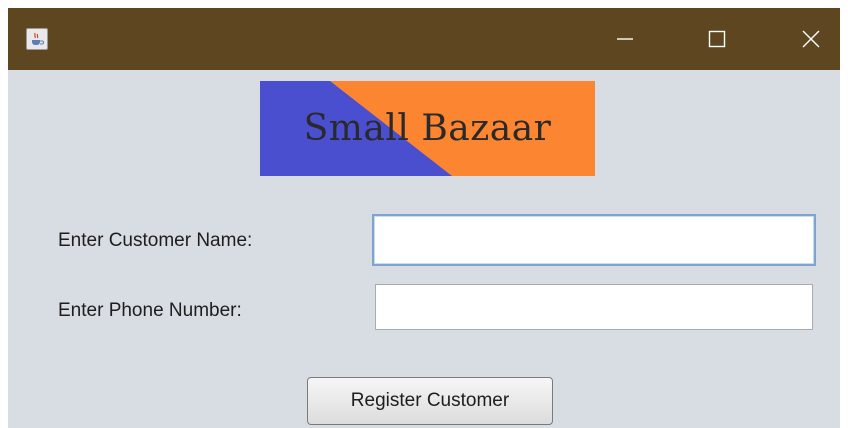  I want to click on close-icon, so click(811, 39).